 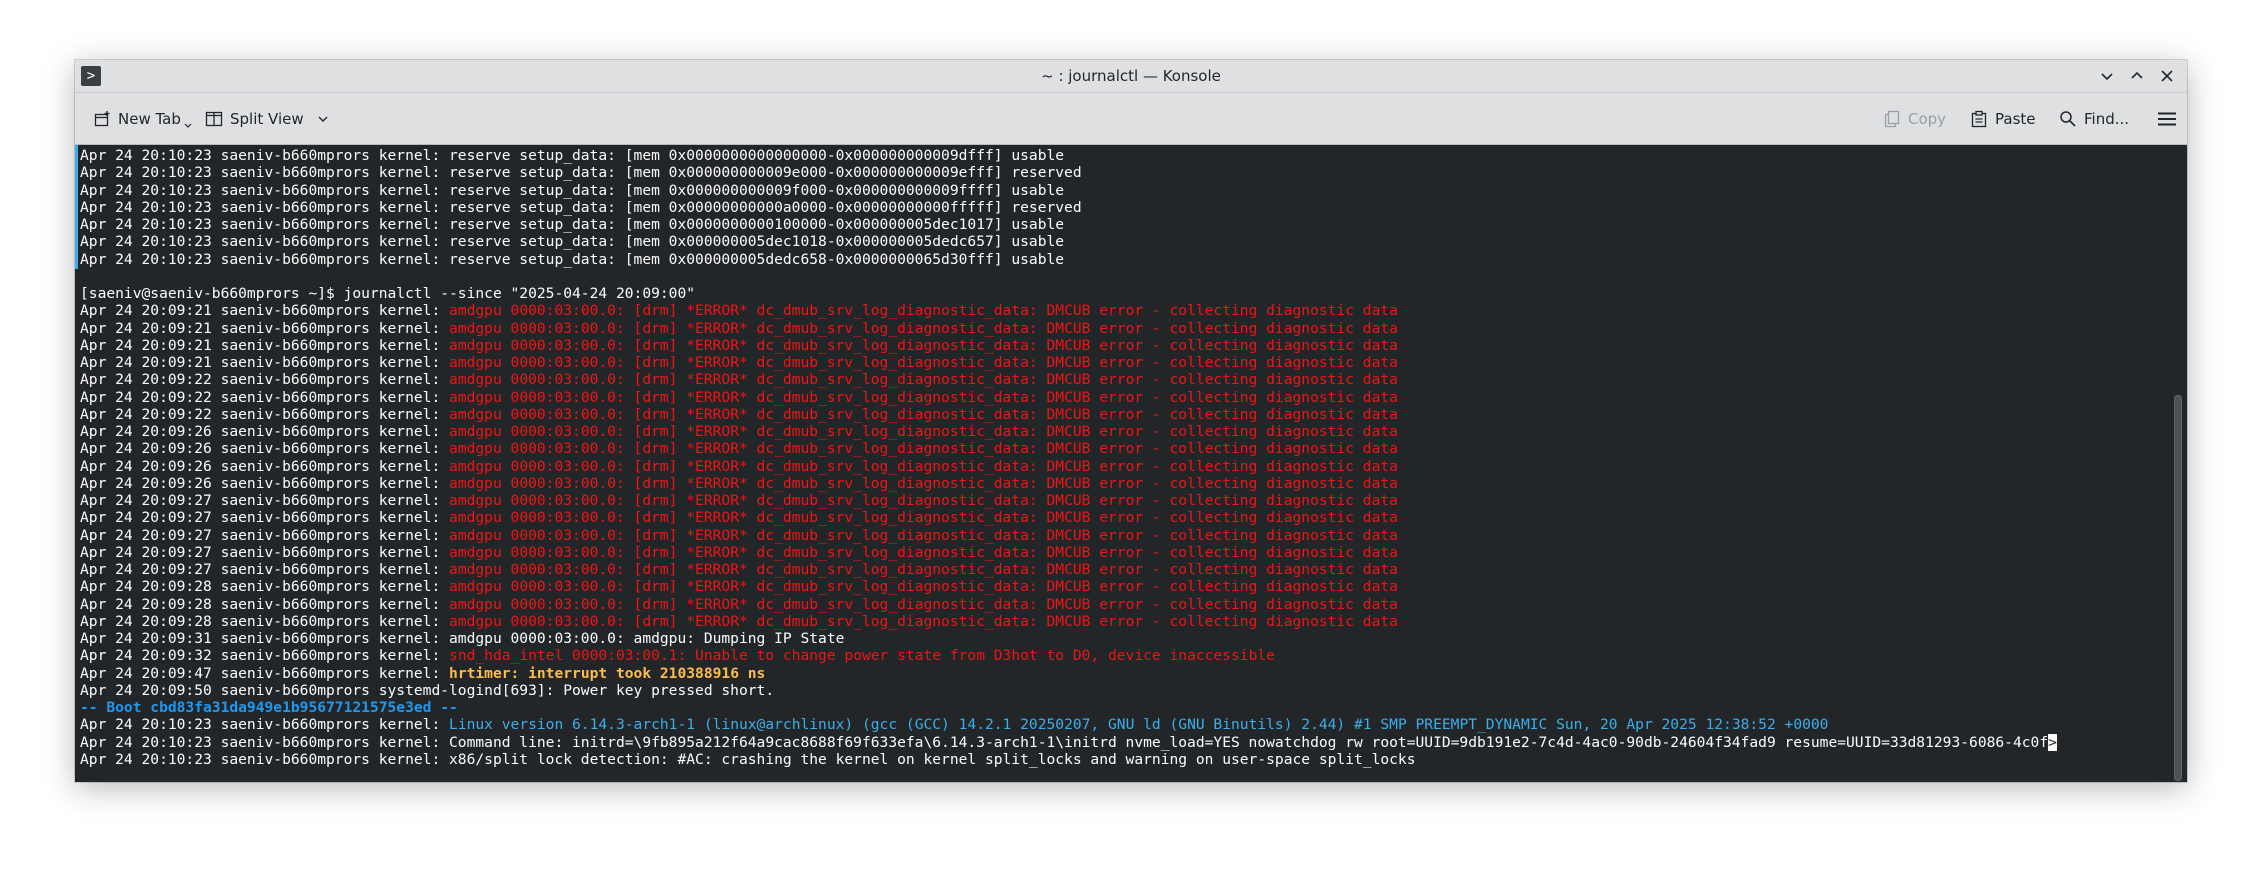 What do you see at coordinates (2167, 76) in the screenshot?
I see `close-button` at bounding box center [2167, 76].